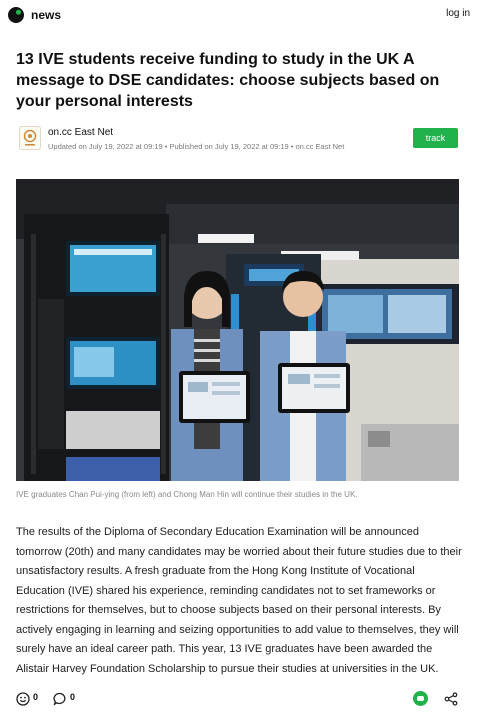  Describe the element at coordinates (451, 699) in the screenshot. I see `share-icon` at that location.